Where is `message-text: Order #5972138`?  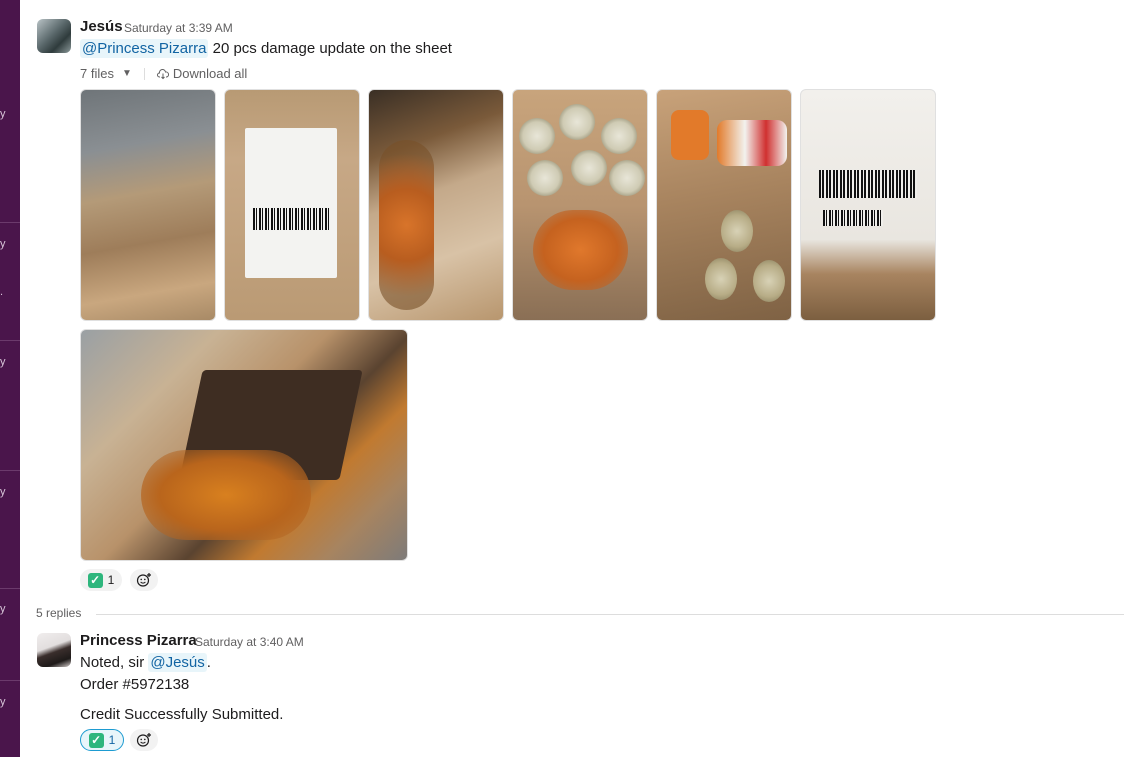
message-text: Order #5972138 is located at coordinates (135, 684).